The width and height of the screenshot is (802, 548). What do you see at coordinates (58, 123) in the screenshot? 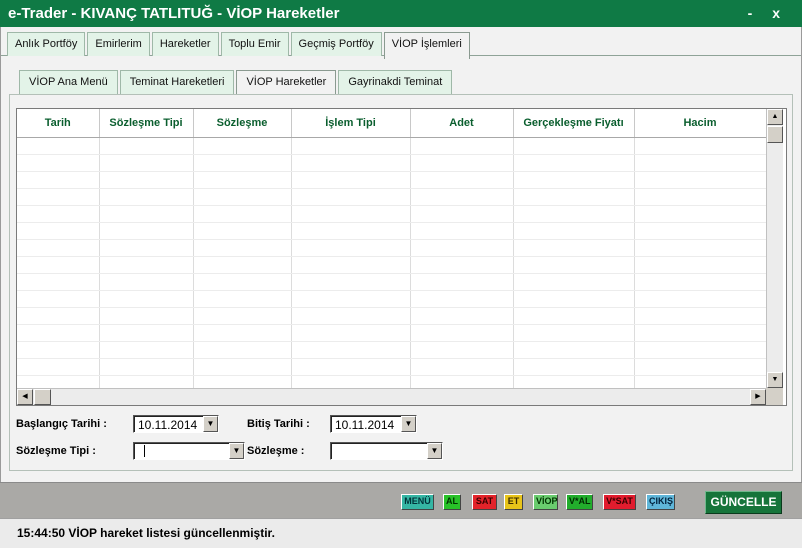
I see `column-header-tarih: Tarih` at bounding box center [58, 123].